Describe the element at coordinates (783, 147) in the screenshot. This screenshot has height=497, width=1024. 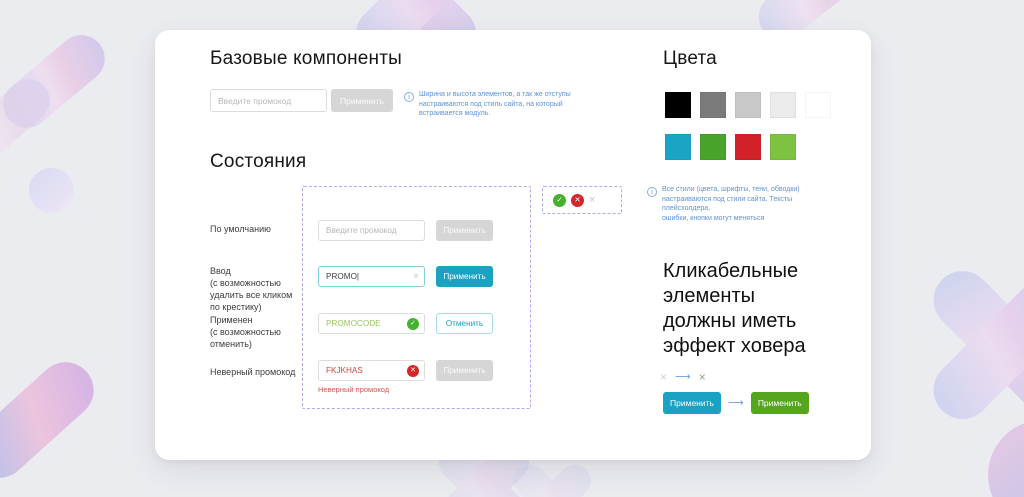
I see `color-swatch-light-green` at that location.